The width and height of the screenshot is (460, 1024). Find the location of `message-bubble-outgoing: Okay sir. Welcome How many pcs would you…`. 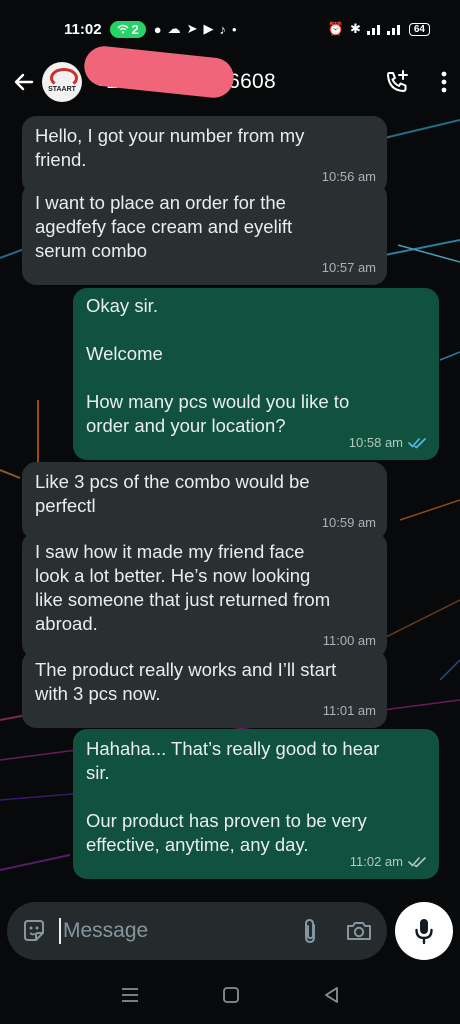

message-bubble-outgoing: Okay sir. Welcome How many pcs would you… is located at coordinates (256, 374).